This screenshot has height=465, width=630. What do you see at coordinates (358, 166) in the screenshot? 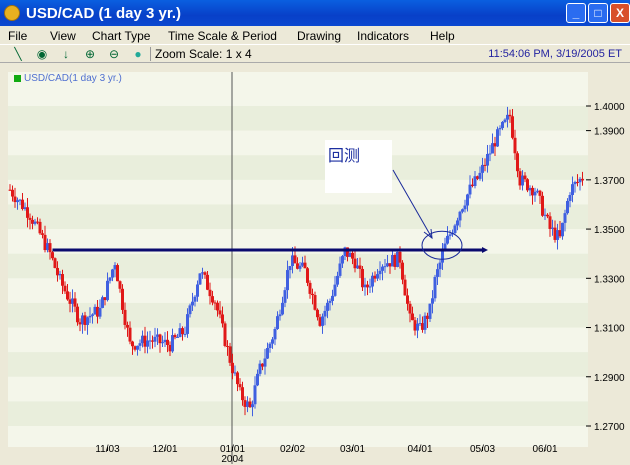
I see `annotation-box: 回测` at bounding box center [358, 166].